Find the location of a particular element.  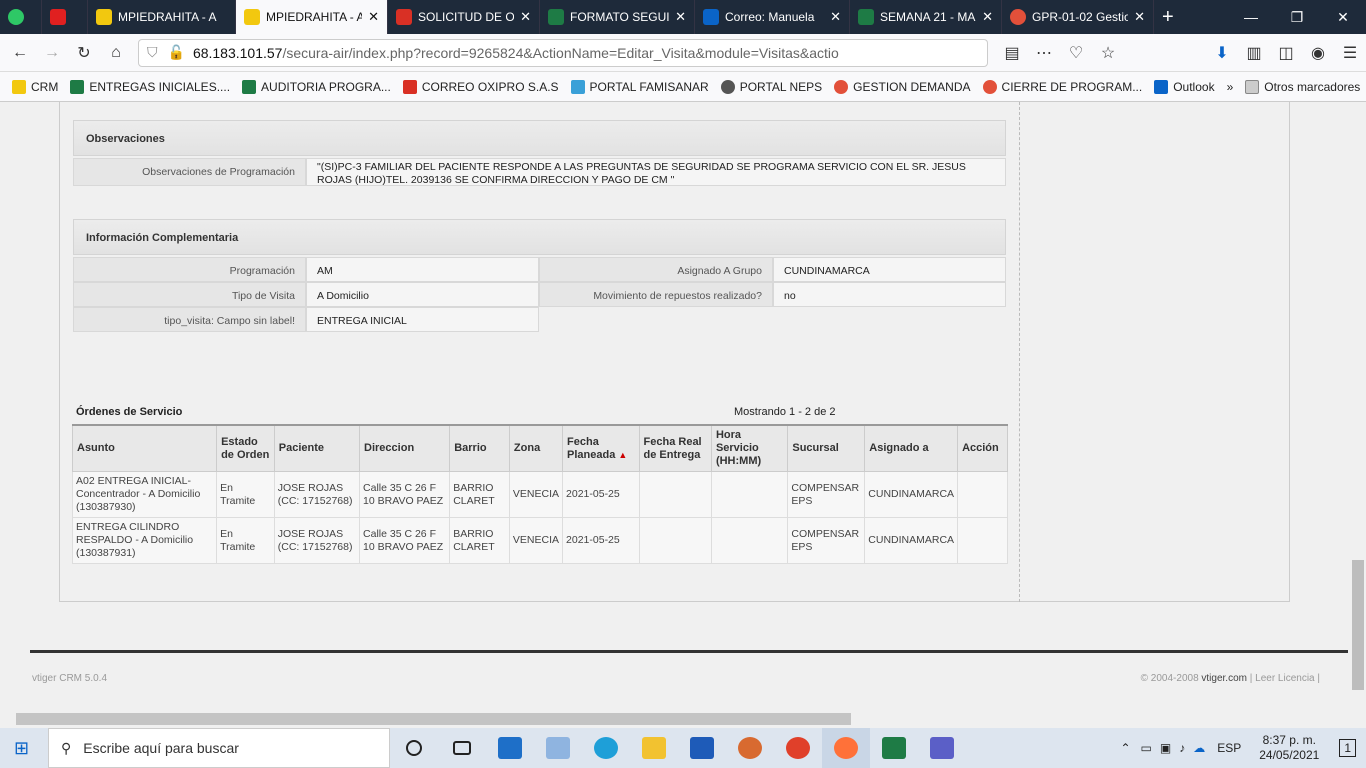

pinned-tab-youtube is located at coordinates (65, 17).